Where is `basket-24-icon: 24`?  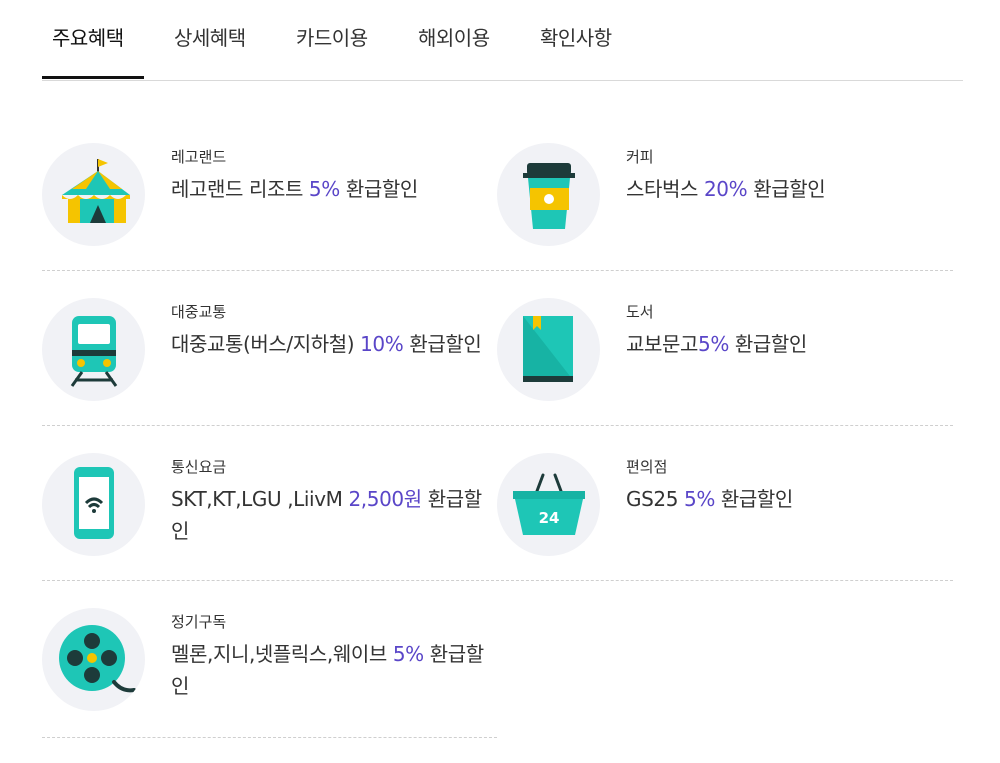
basket-24-icon: 24 is located at coordinates (548, 504).